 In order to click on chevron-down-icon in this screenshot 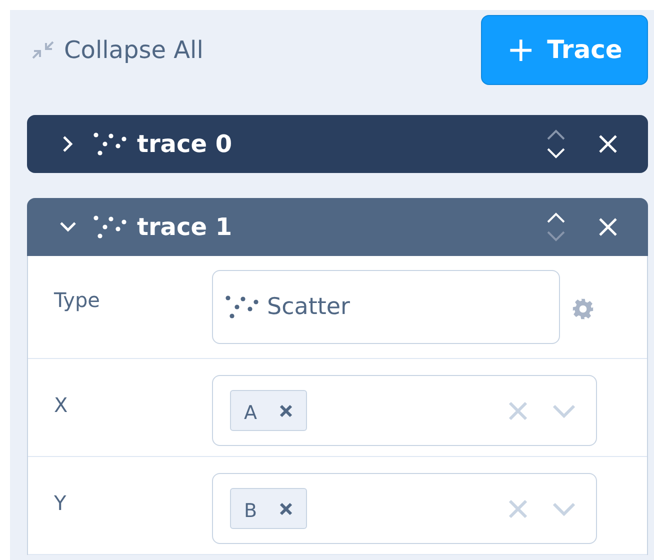, I will do `click(68, 227)`.